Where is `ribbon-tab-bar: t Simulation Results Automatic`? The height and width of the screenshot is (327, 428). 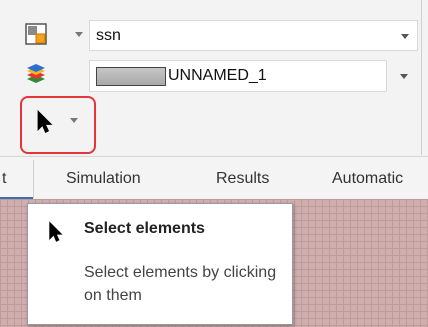 ribbon-tab-bar: t Simulation Results Automatic is located at coordinates (214, 178).